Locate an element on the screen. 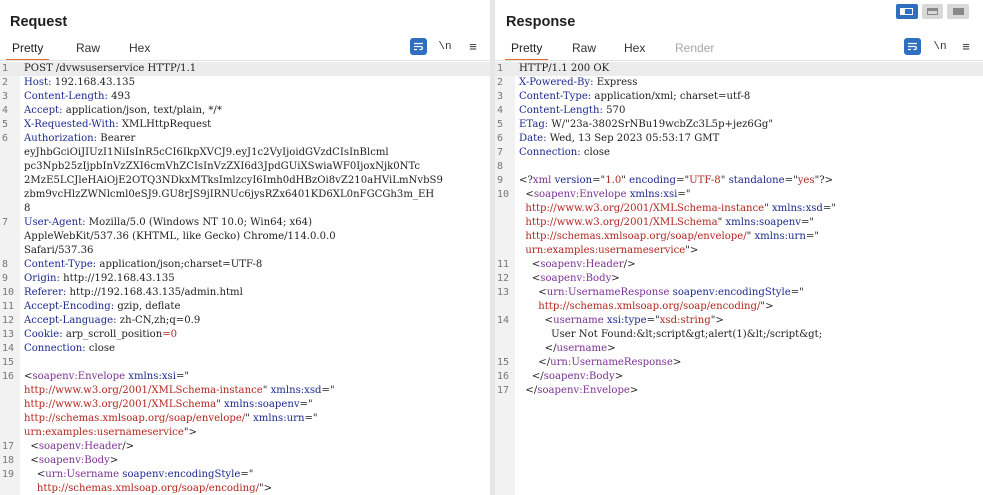  response-token-tag: urn:UsernameResponse is located at coordinates (608, 292).